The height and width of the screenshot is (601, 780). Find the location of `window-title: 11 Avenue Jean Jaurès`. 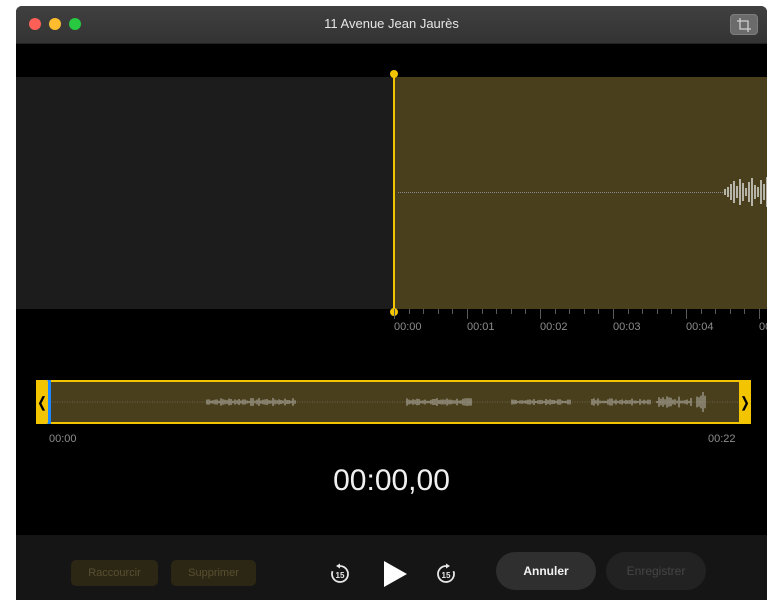

window-title: 11 Avenue Jean Jaurès is located at coordinates (391, 23).